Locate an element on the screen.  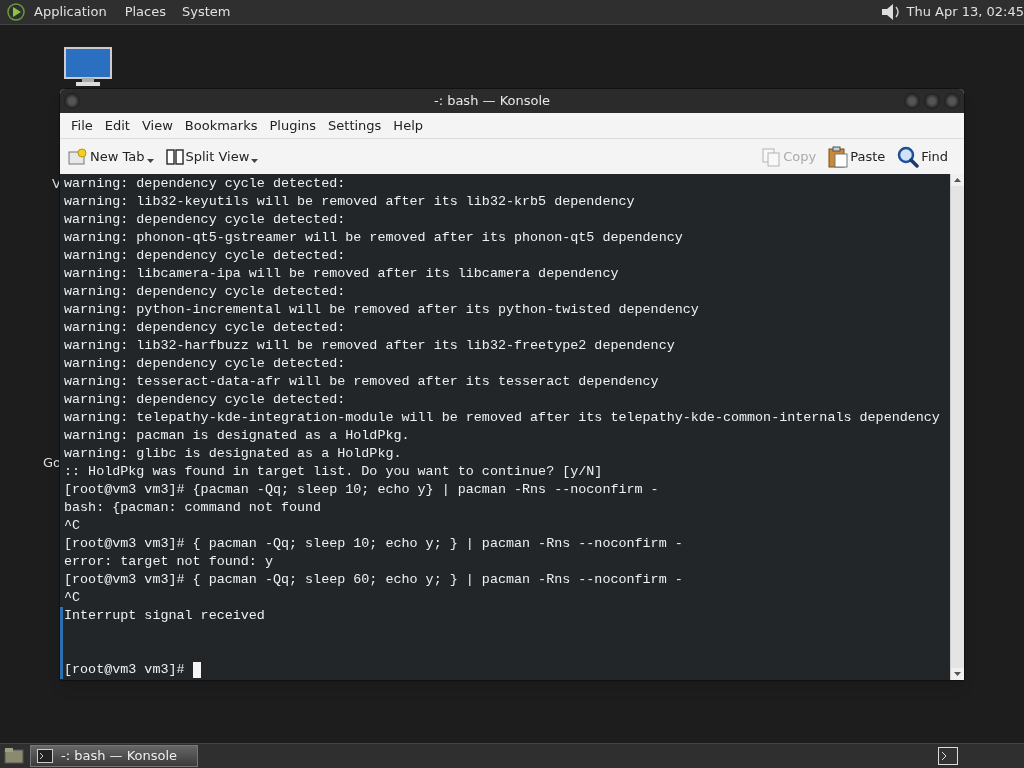
clock: Thu Apr 13, 02:45 is located at coordinates (965, 12).